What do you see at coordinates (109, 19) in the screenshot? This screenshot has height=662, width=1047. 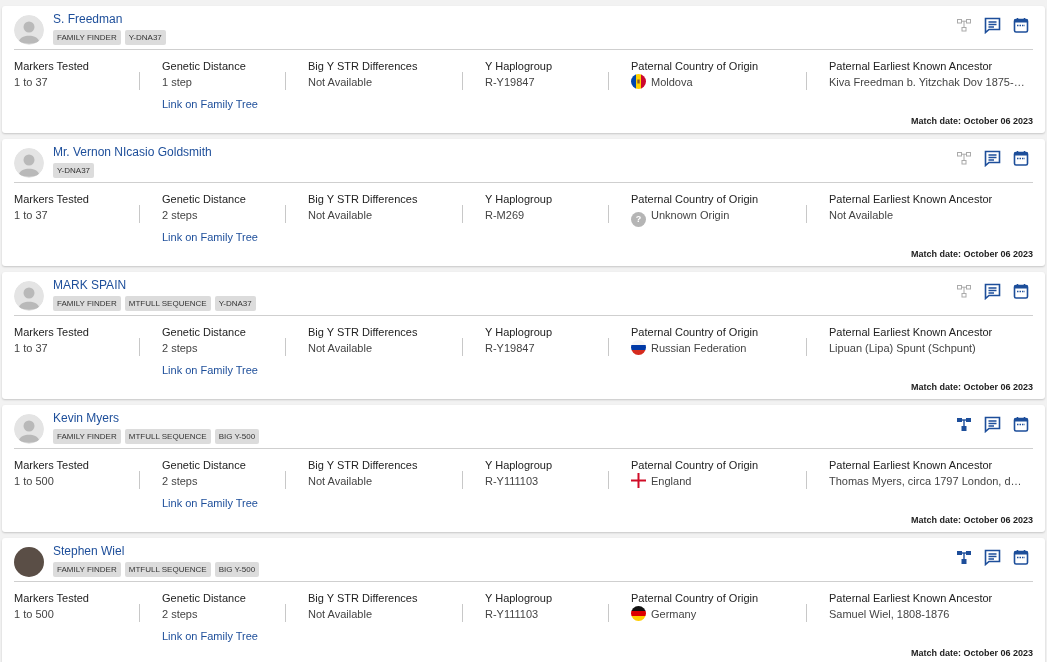 I see `match-name: S. Freedman` at bounding box center [109, 19].